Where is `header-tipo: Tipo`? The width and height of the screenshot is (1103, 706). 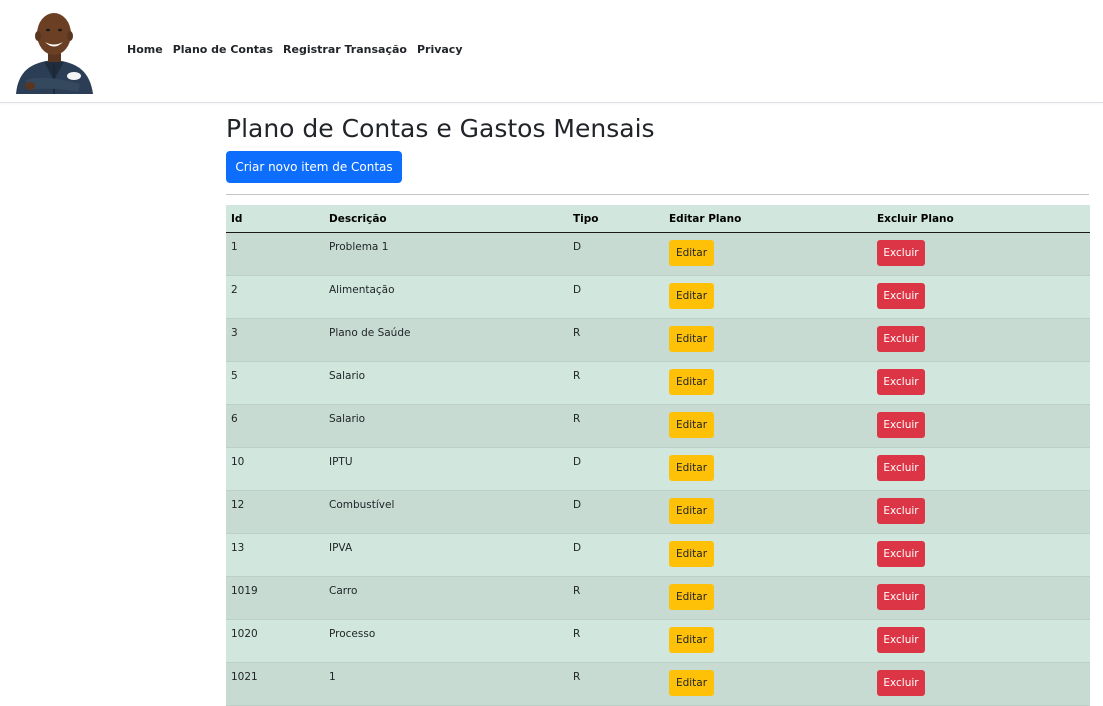
header-tipo: Tipo is located at coordinates (616, 219).